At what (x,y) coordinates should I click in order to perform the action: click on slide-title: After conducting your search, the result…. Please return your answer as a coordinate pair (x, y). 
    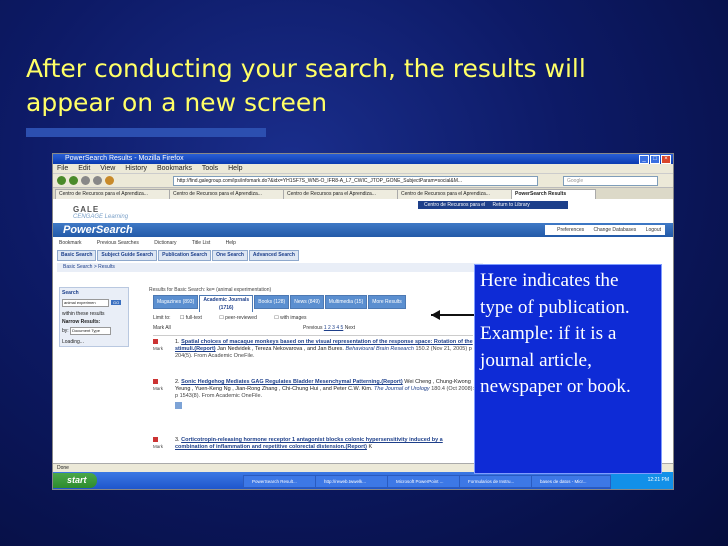
    Looking at the image, I should click on (306, 85).